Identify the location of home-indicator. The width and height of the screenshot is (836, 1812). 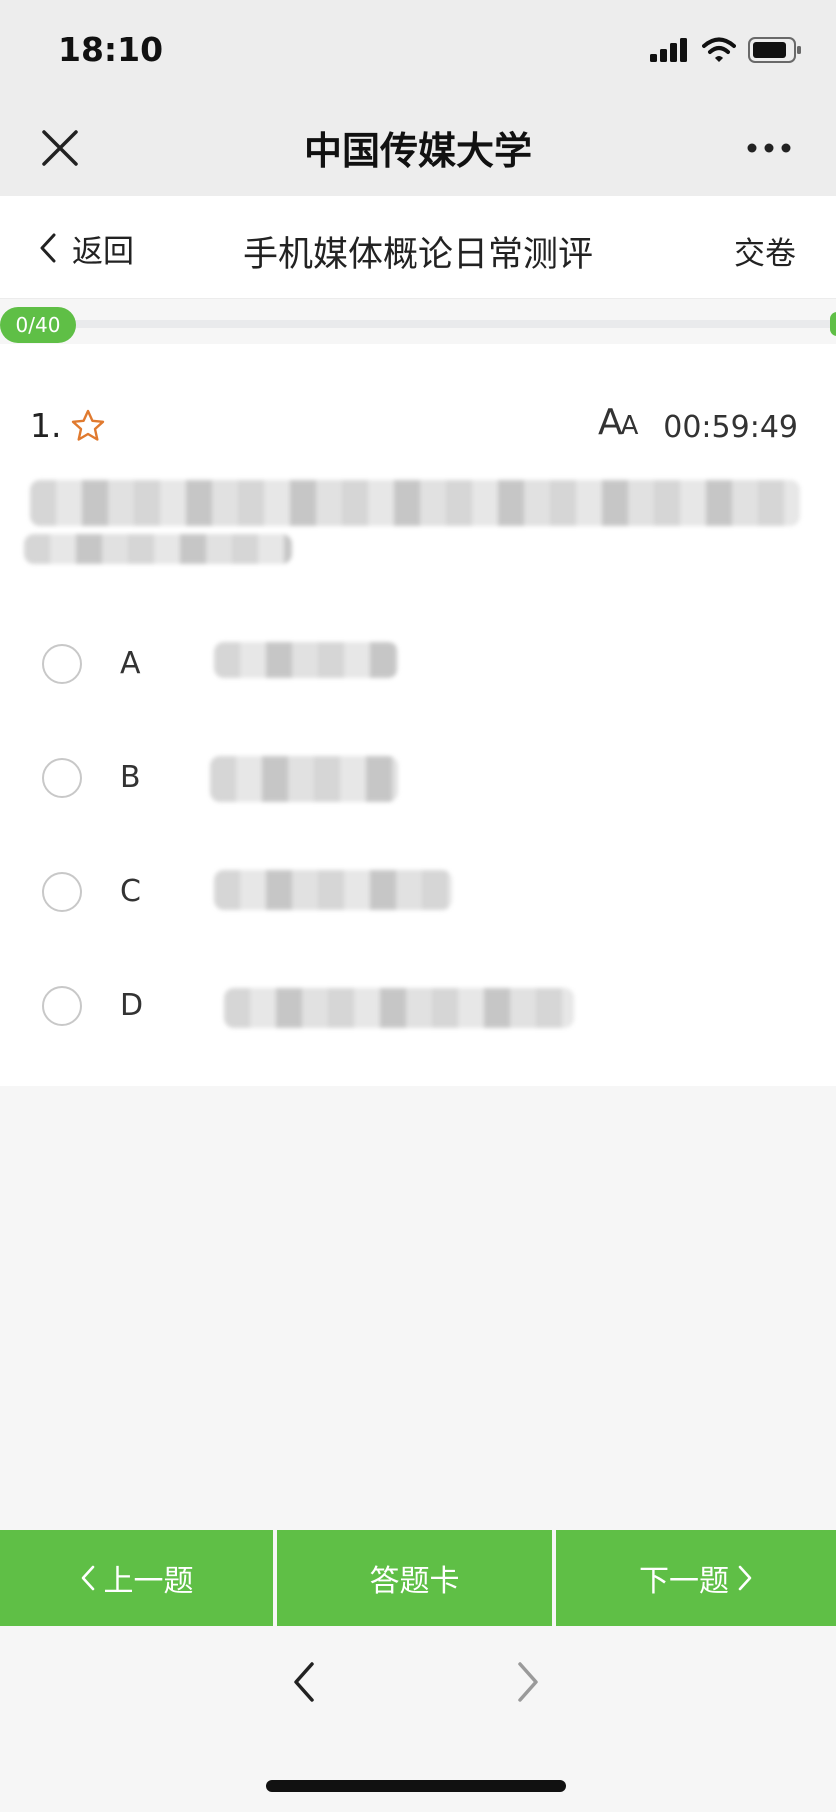
(416, 1786).